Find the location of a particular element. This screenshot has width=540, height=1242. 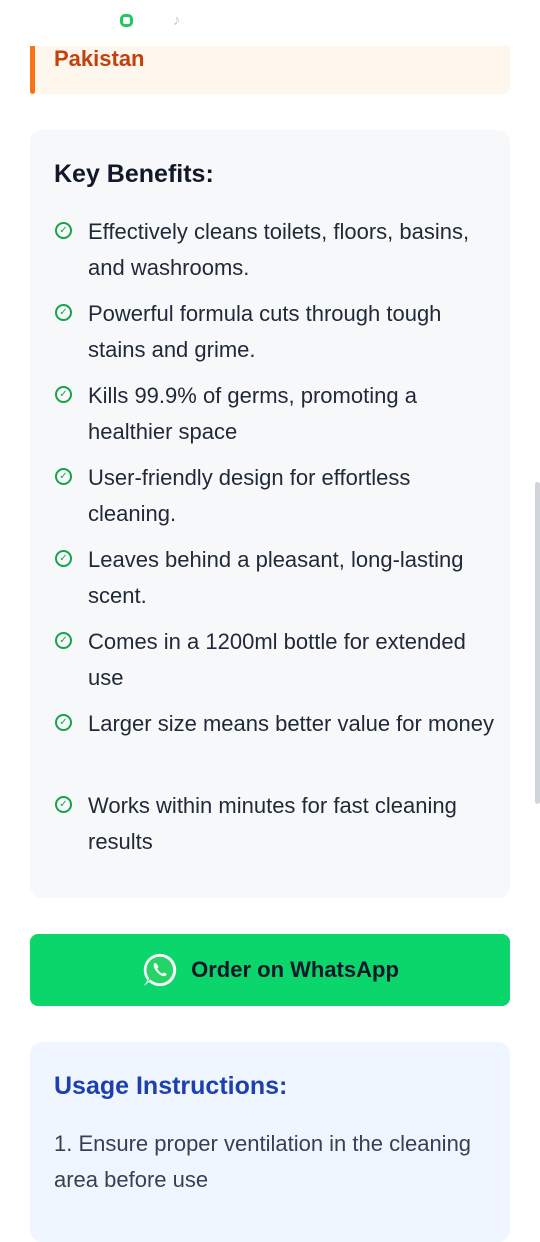

tiktok-icon: ♪ is located at coordinates (177, 20).